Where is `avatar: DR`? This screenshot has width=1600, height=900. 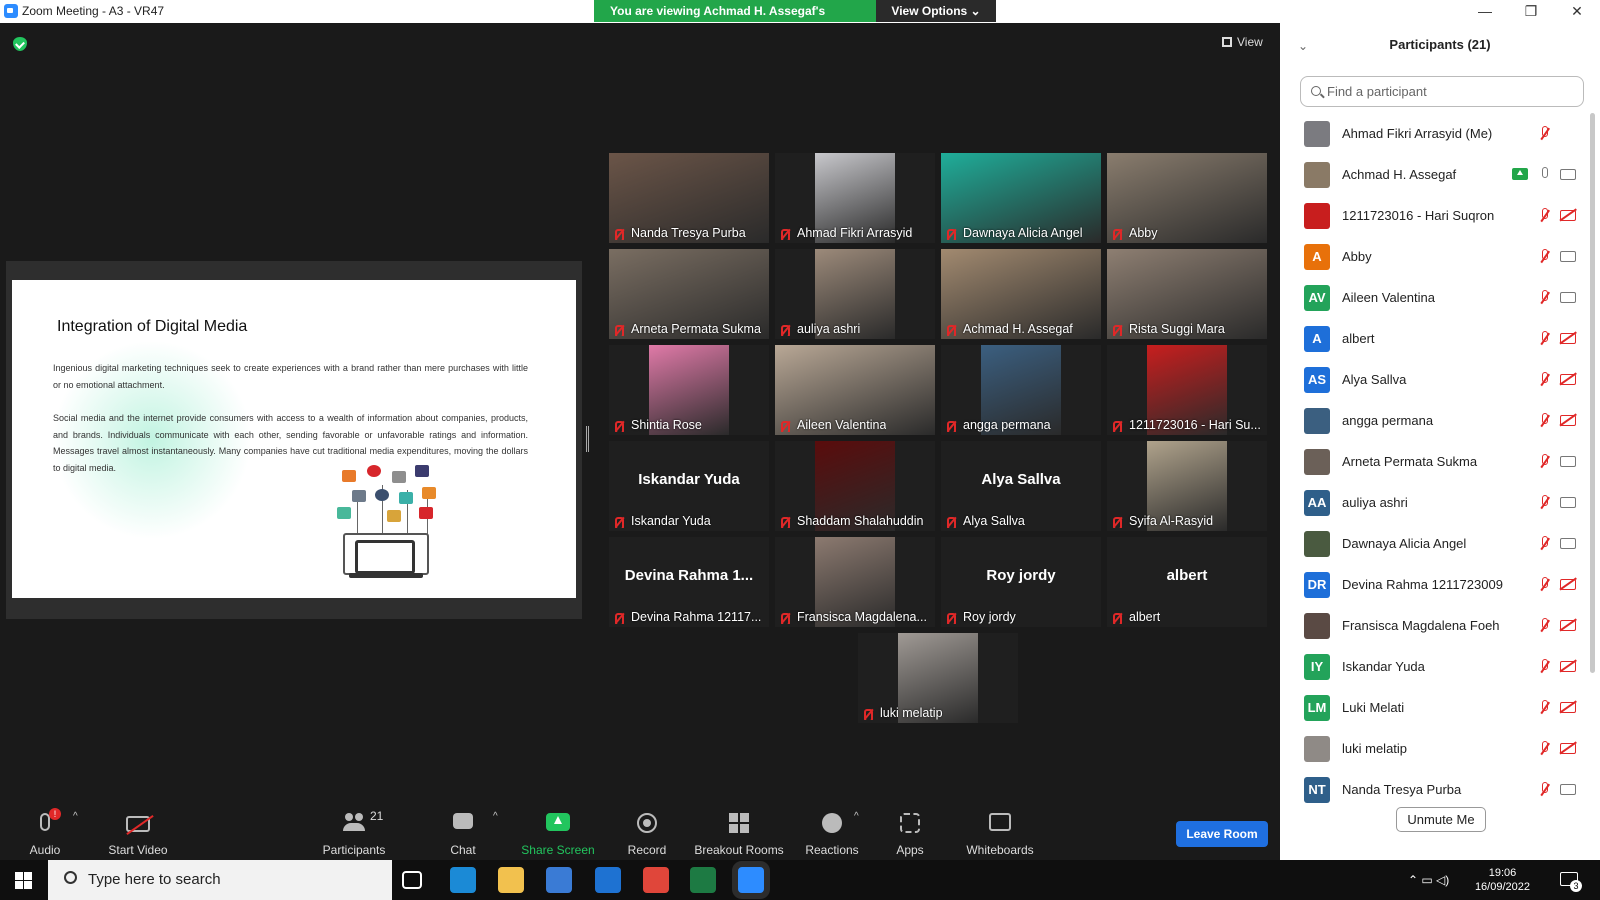
avatar: DR is located at coordinates (1317, 585).